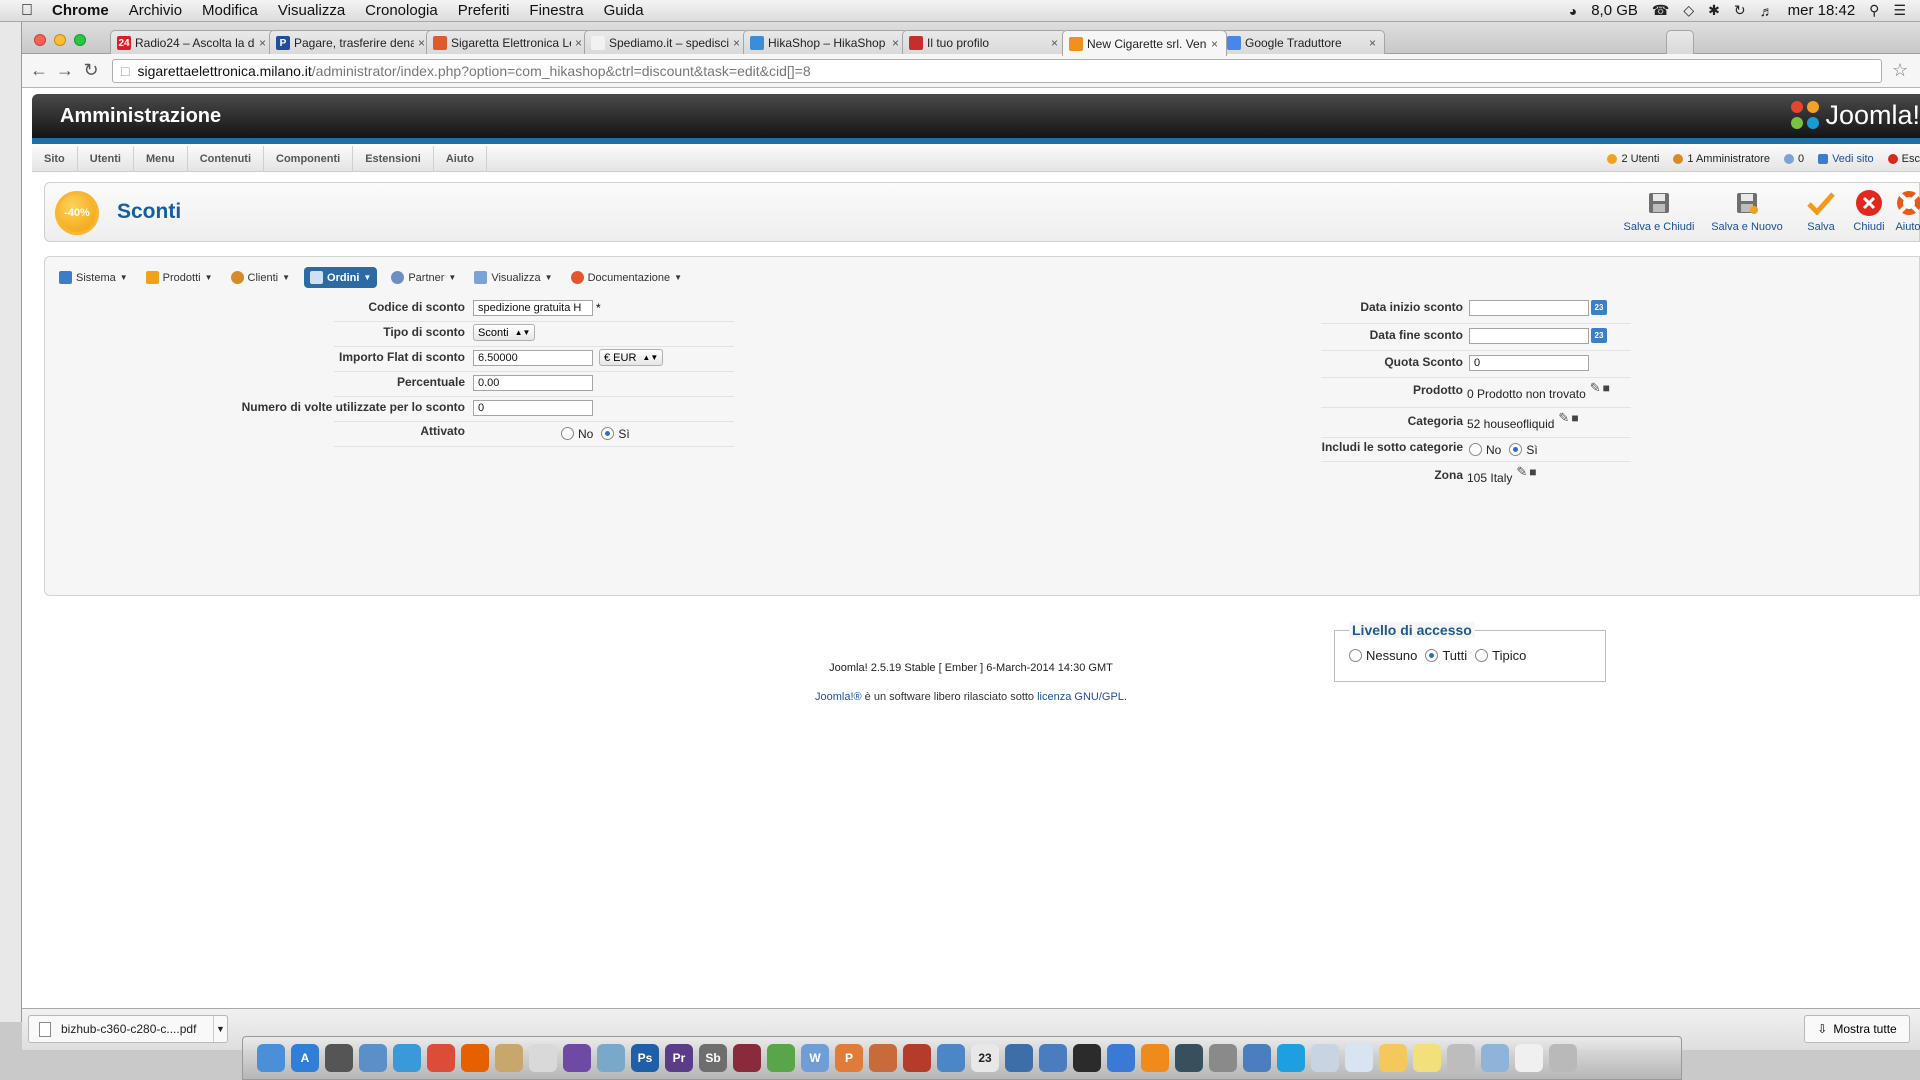 The height and width of the screenshot is (1080, 1920). I want to click on trash-icon: ■, so click(1532, 472).